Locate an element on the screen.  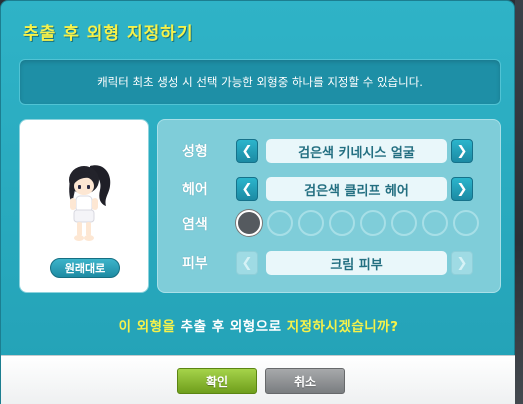
skin-prev-button: ❮ is located at coordinates (247, 263).